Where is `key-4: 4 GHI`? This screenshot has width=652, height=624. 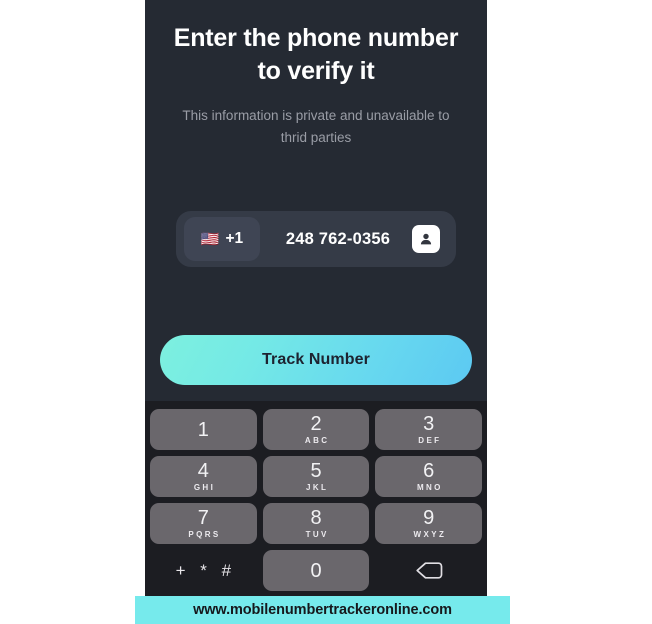 key-4: 4 GHI is located at coordinates (203, 476).